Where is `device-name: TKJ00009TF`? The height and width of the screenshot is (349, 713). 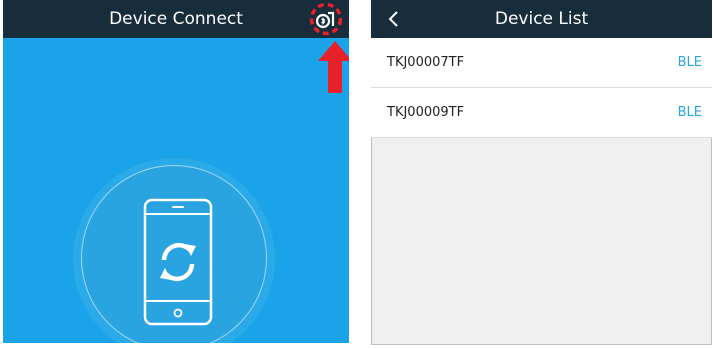
device-name: TKJ00009TF is located at coordinates (426, 112).